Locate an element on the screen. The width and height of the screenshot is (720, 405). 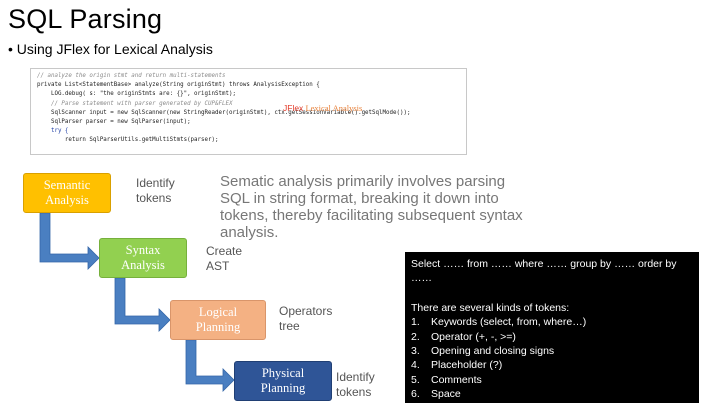
stage-note-logical: Operators tree is located at coordinates (306, 318).